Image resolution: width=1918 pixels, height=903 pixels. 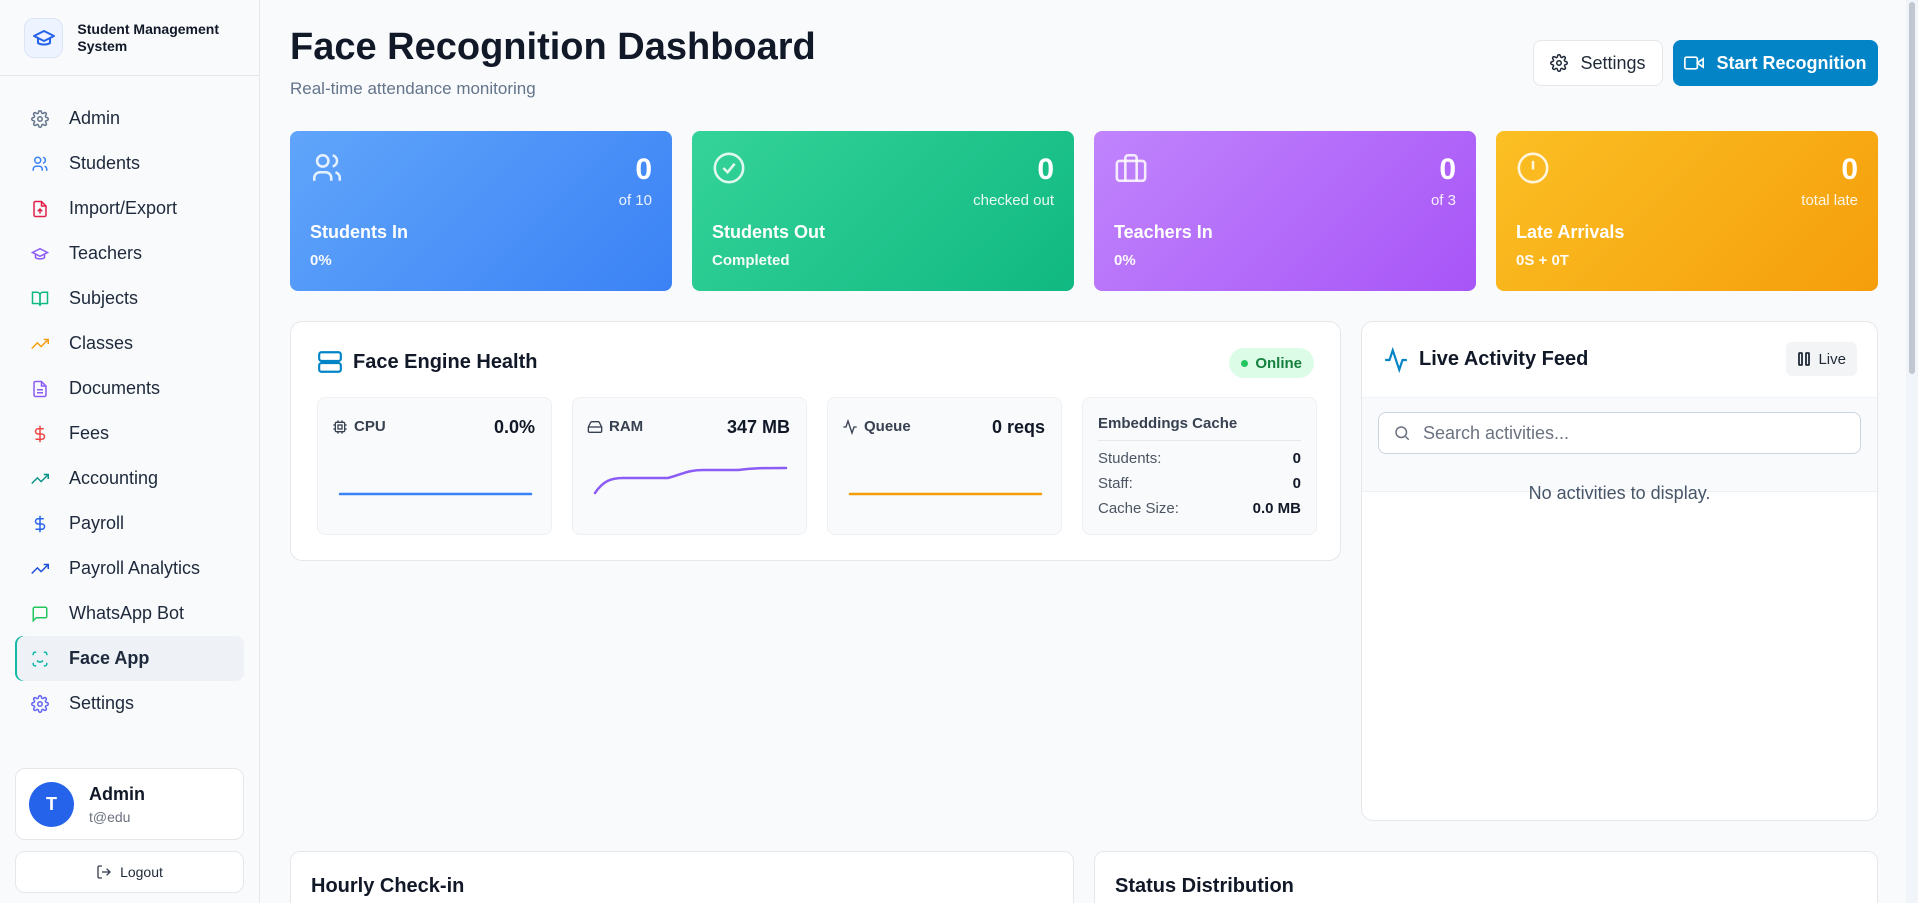 I want to click on status-distribution-panel: Status Distribution, so click(x=1486, y=877).